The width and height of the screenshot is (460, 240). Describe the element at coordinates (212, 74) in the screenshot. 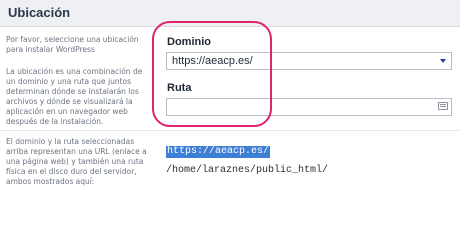

I see `highlight-annotation` at that location.